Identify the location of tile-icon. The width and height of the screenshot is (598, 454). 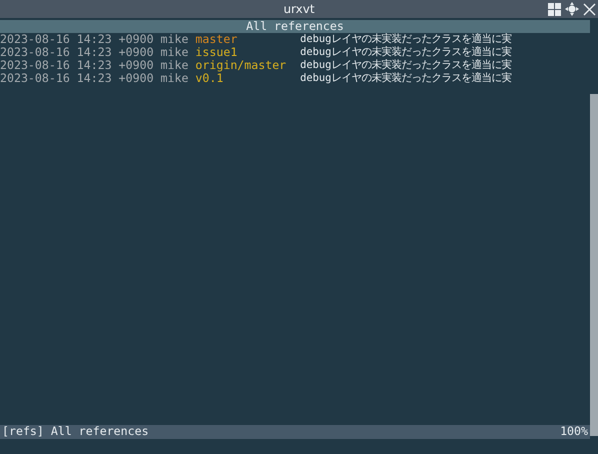
(554, 9).